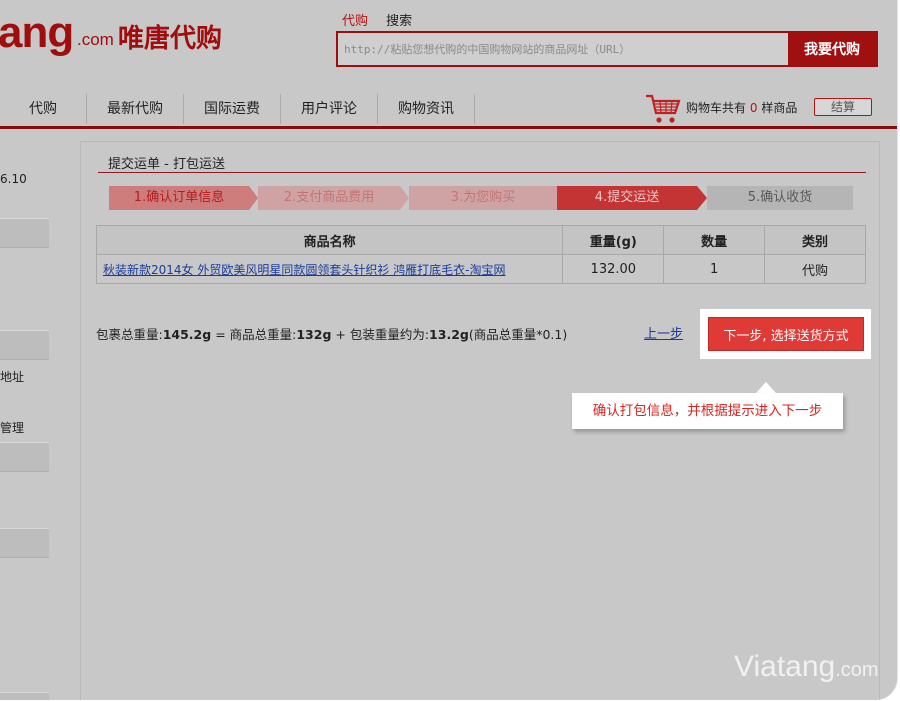 This screenshot has width=900, height=701. What do you see at coordinates (627, 198) in the screenshot?
I see `step-submit-shipping: 4.提交运送` at bounding box center [627, 198].